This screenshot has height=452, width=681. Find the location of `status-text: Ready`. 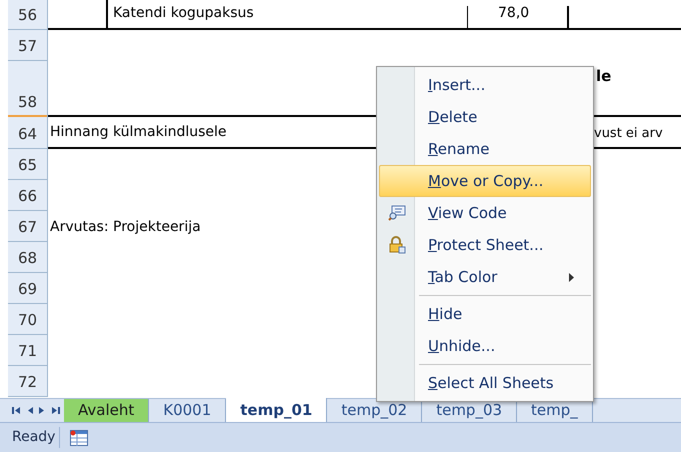

status-text: Ready is located at coordinates (34, 437).